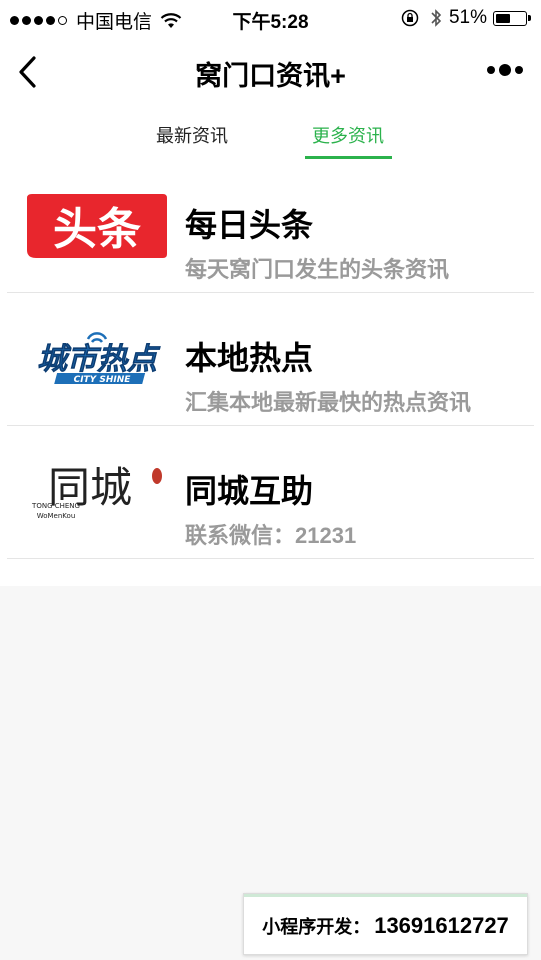  I want to click on item-description: 每天窝门口发生的头条资讯, so click(317, 269).